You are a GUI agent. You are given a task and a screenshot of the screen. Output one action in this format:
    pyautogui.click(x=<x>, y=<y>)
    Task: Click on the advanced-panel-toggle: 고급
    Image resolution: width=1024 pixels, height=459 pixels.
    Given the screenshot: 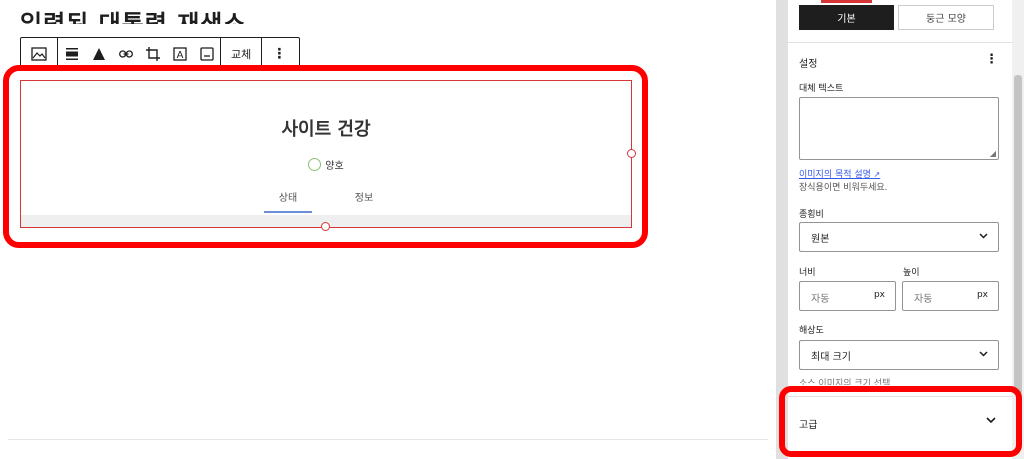 What is the action you would take?
    pyautogui.click(x=900, y=422)
    